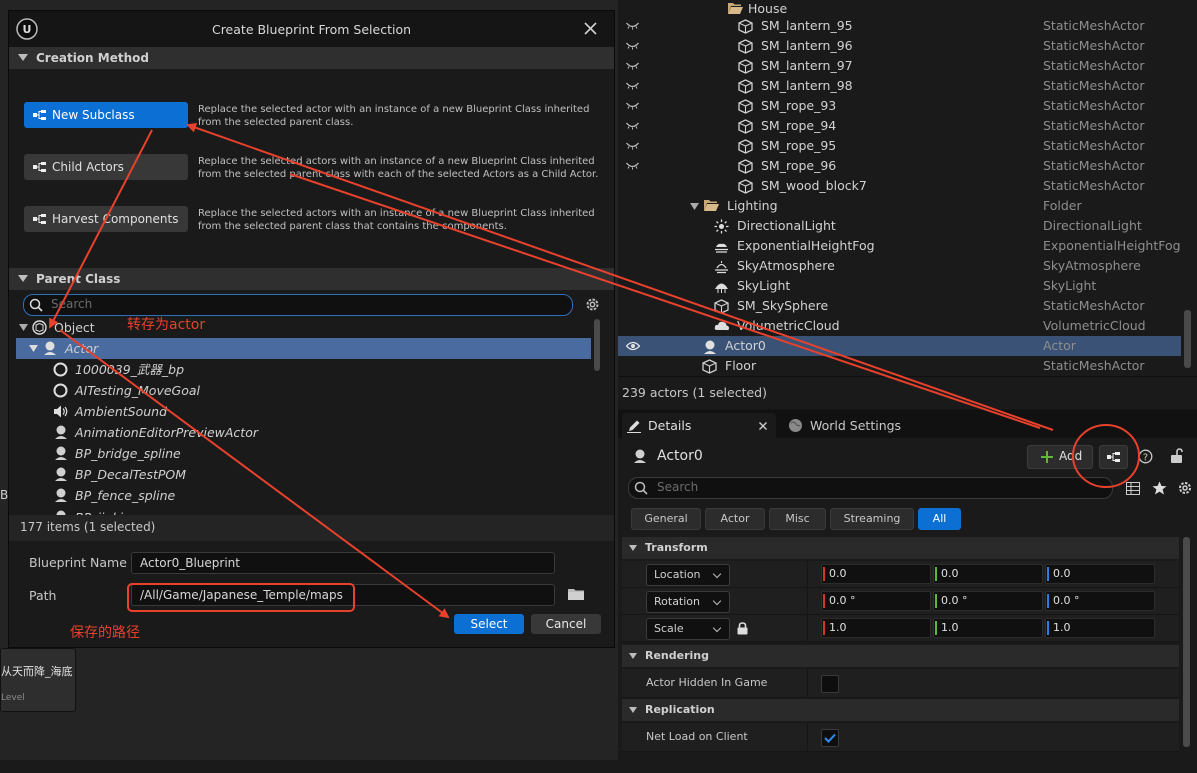  What do you see at coordinates (254, 474) in the screenshot?
I see `arrow-to-select-button` at bounding box center [254, 474].